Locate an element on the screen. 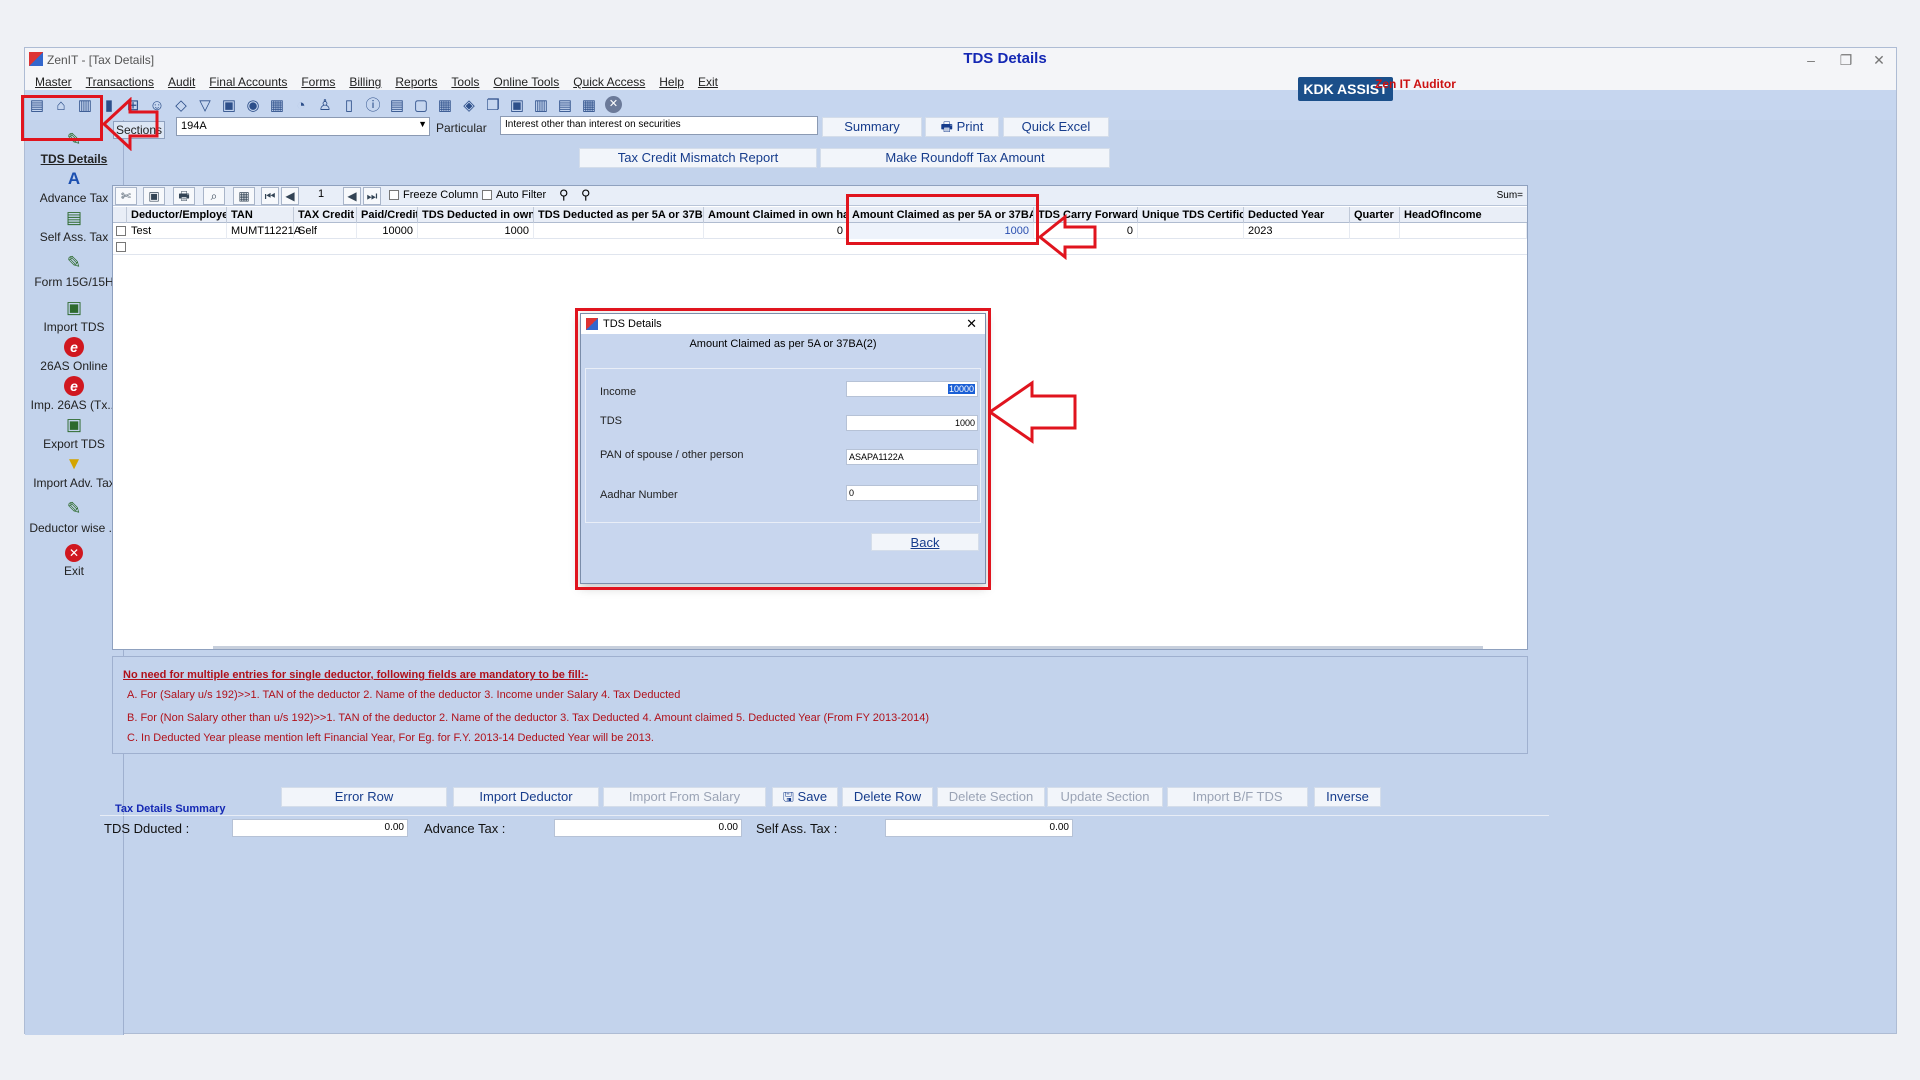 The image size is (1920, 1080). summary-button: Summary is located at coordinates (872, 127).